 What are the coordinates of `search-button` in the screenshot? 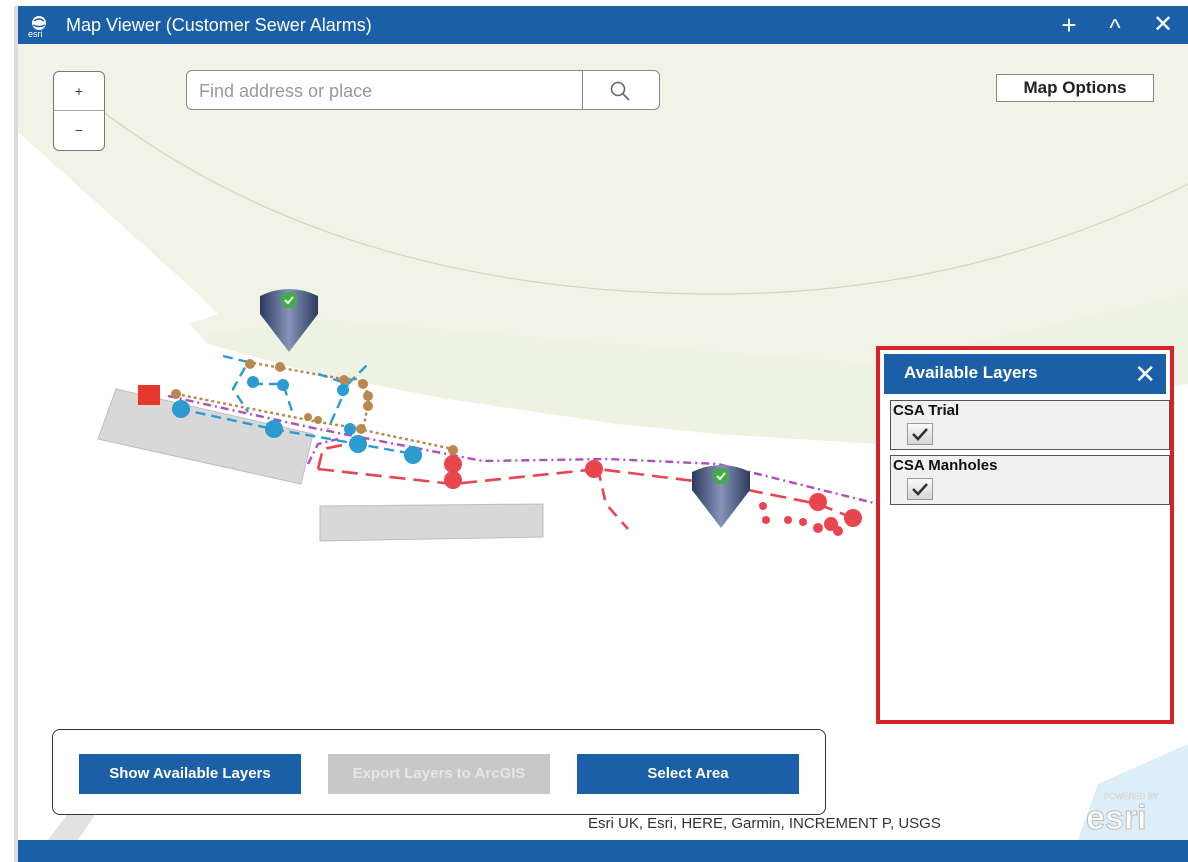 It's located at (620, 90).